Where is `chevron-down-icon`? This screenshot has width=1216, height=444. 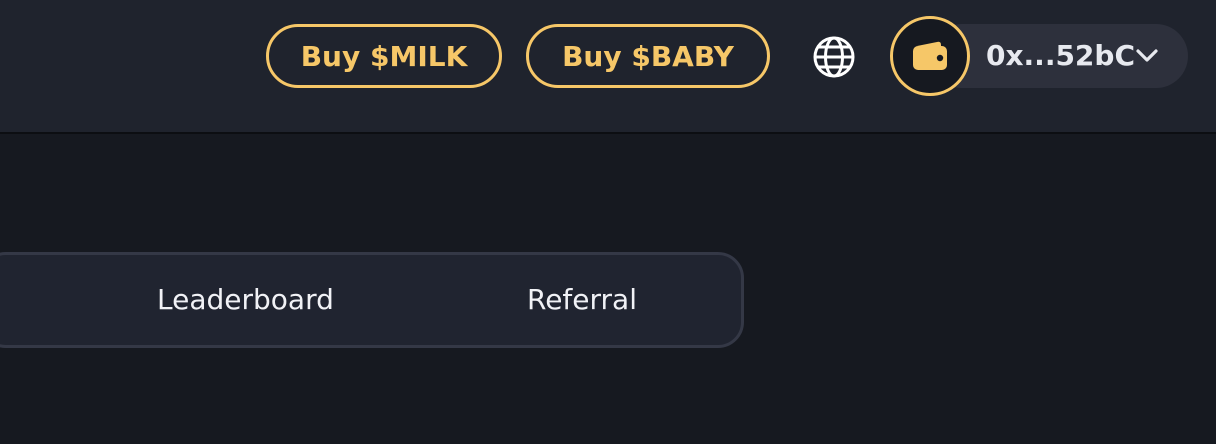
chevron-down-icon is located at coordinates (1147, 56).